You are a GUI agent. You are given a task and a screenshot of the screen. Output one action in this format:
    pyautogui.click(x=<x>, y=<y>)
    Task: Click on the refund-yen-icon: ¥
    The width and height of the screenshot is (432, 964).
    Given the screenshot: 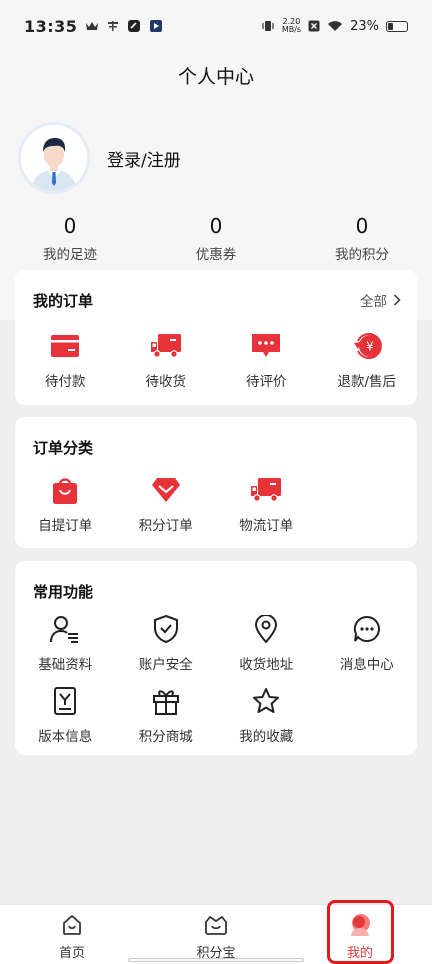 What is the action you would take?
    pyautogui.click(x=367, y=346)
    